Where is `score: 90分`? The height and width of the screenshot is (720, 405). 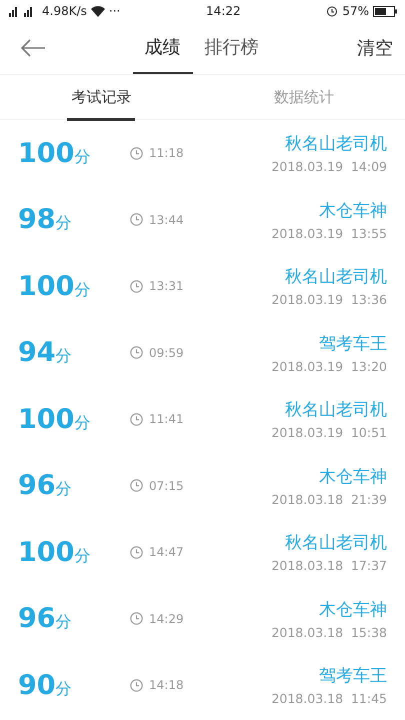
score: 90分 is located at coordinates (45, 685).